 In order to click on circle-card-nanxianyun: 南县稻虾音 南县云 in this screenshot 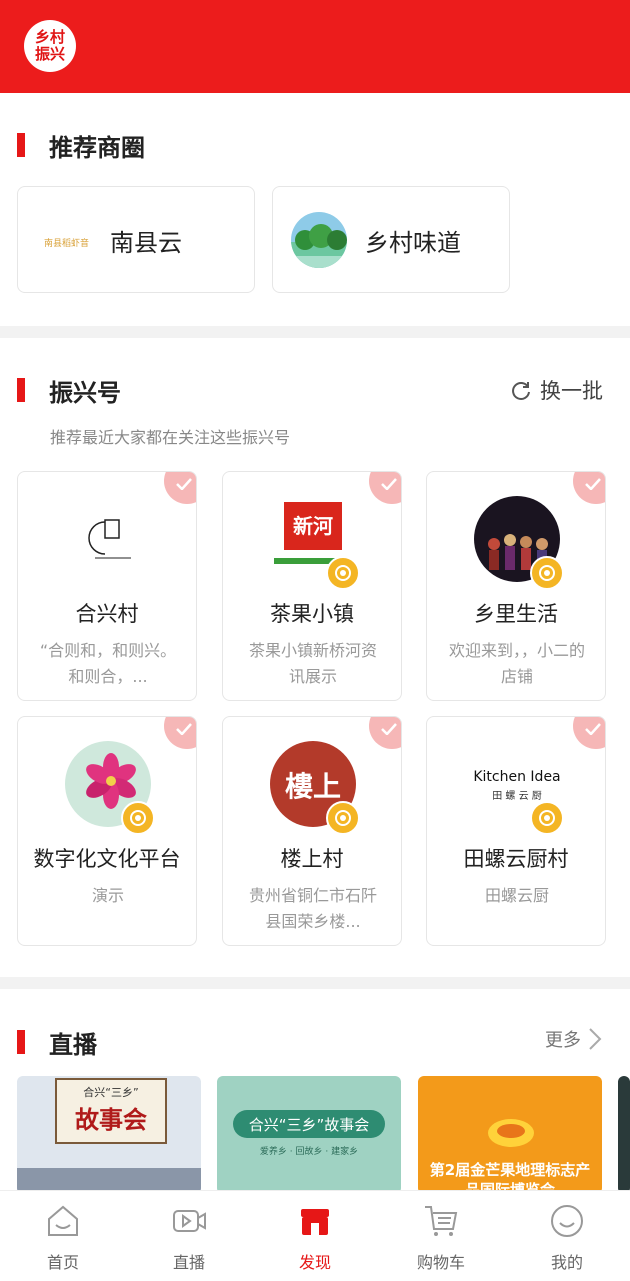, I will do `click(136, 239)`.